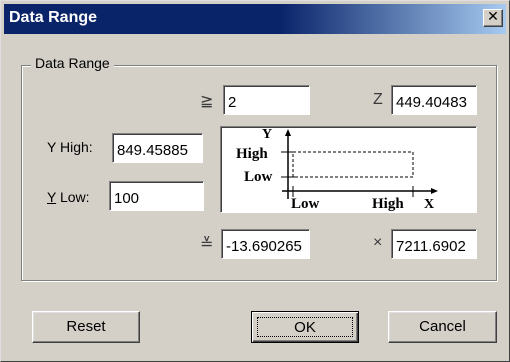 This screenshot has width=510, height=362. Describe the element at coordinates (429, 204) in the screenshot. I see `x-axis-label: X` at that location.